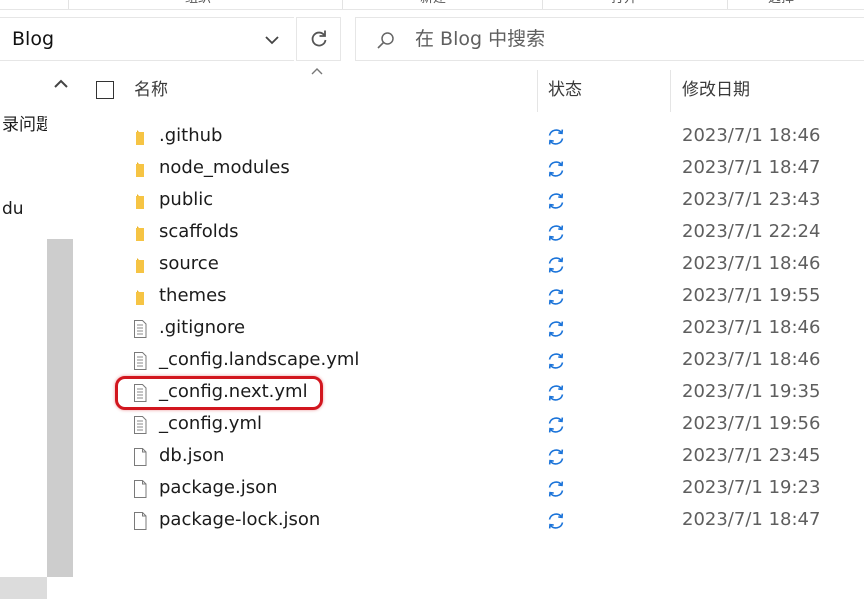 The width and height of the screenshot is (864, 599). What do you see at coordinates (191, 456) in the screenshot?
I see `file-name: db.json` at bounding box center [191, 456].